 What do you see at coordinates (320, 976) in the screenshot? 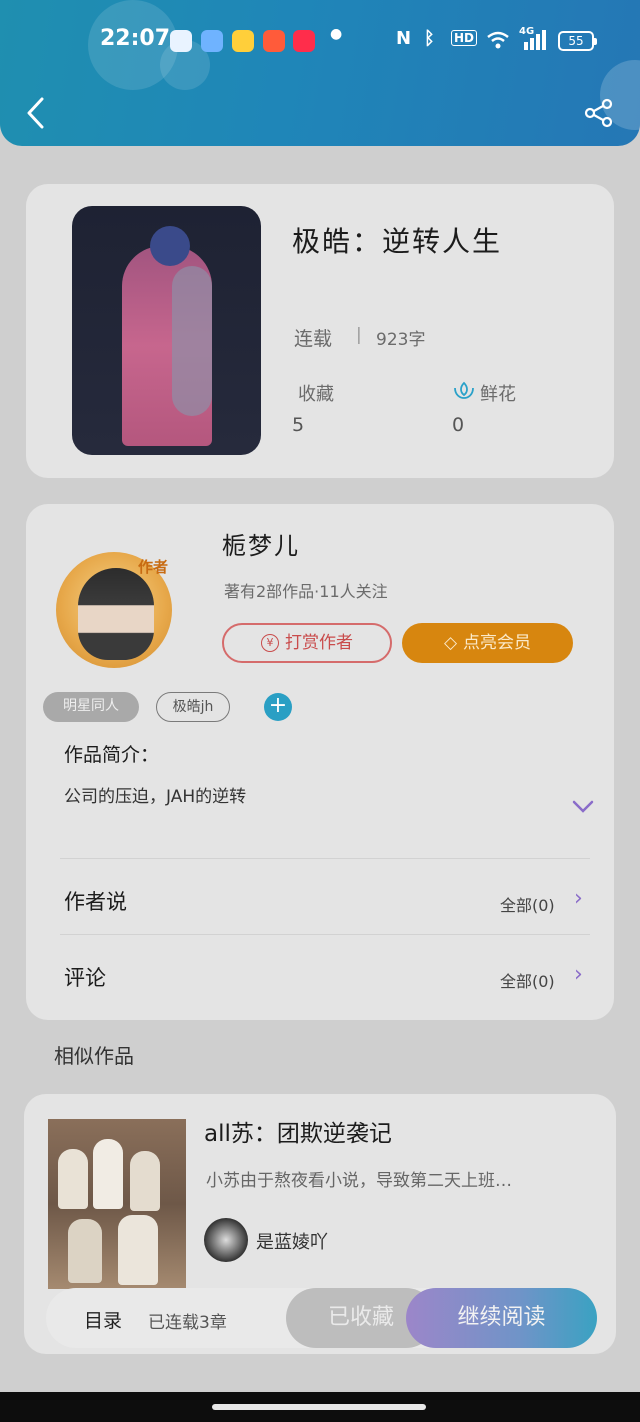
I see `comments-row: 评论 全部(0) ›` at bounding box center [320, 976].